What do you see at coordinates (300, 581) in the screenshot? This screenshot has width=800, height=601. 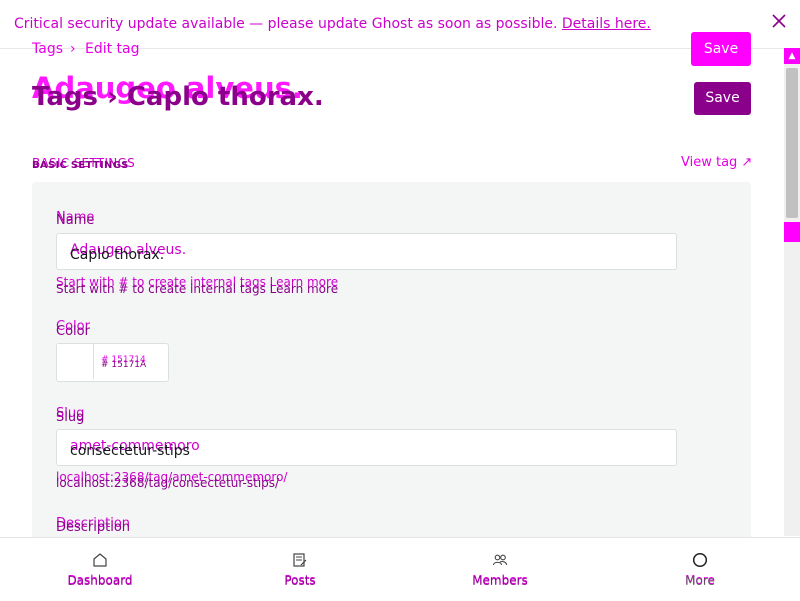 I see `nav-label-posts-shadow: Posts` at bounding box center [300, 581].